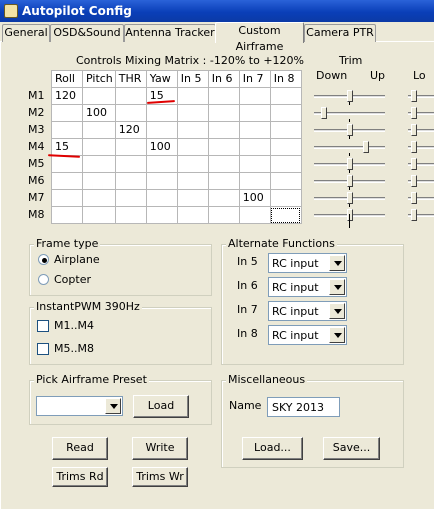 This screenshot has height=509, width=434. What do you see at coordinates (303, 407) in the screenshot?
I see `name-input: SKY 2013` at bounding box center [303, 407].